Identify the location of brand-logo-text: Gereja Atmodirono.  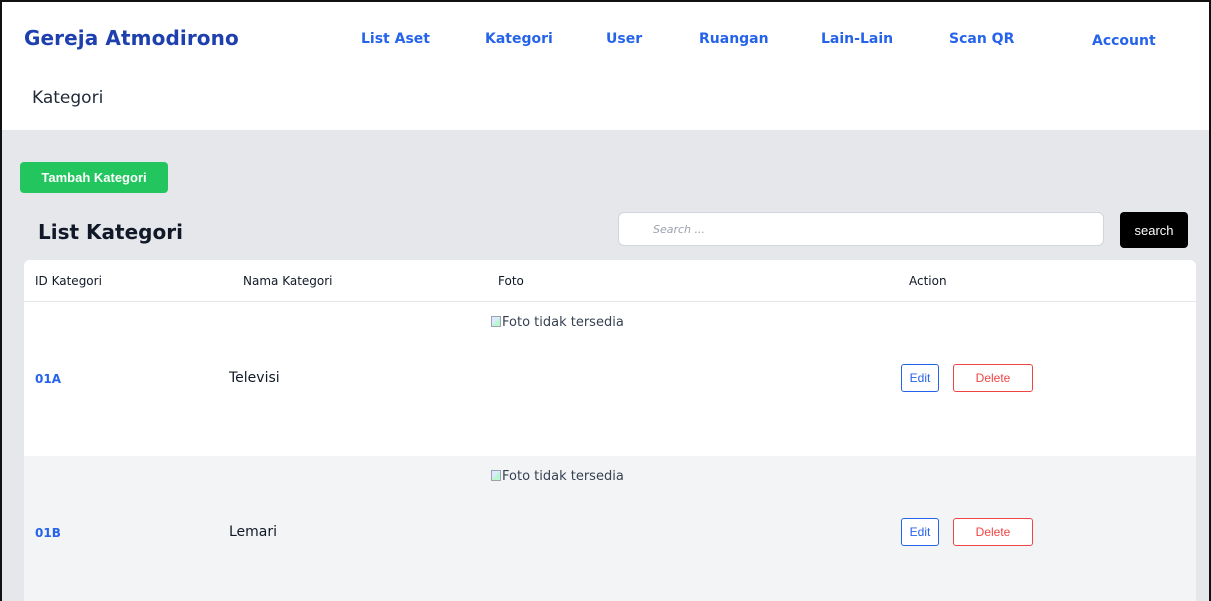
(131, 38).